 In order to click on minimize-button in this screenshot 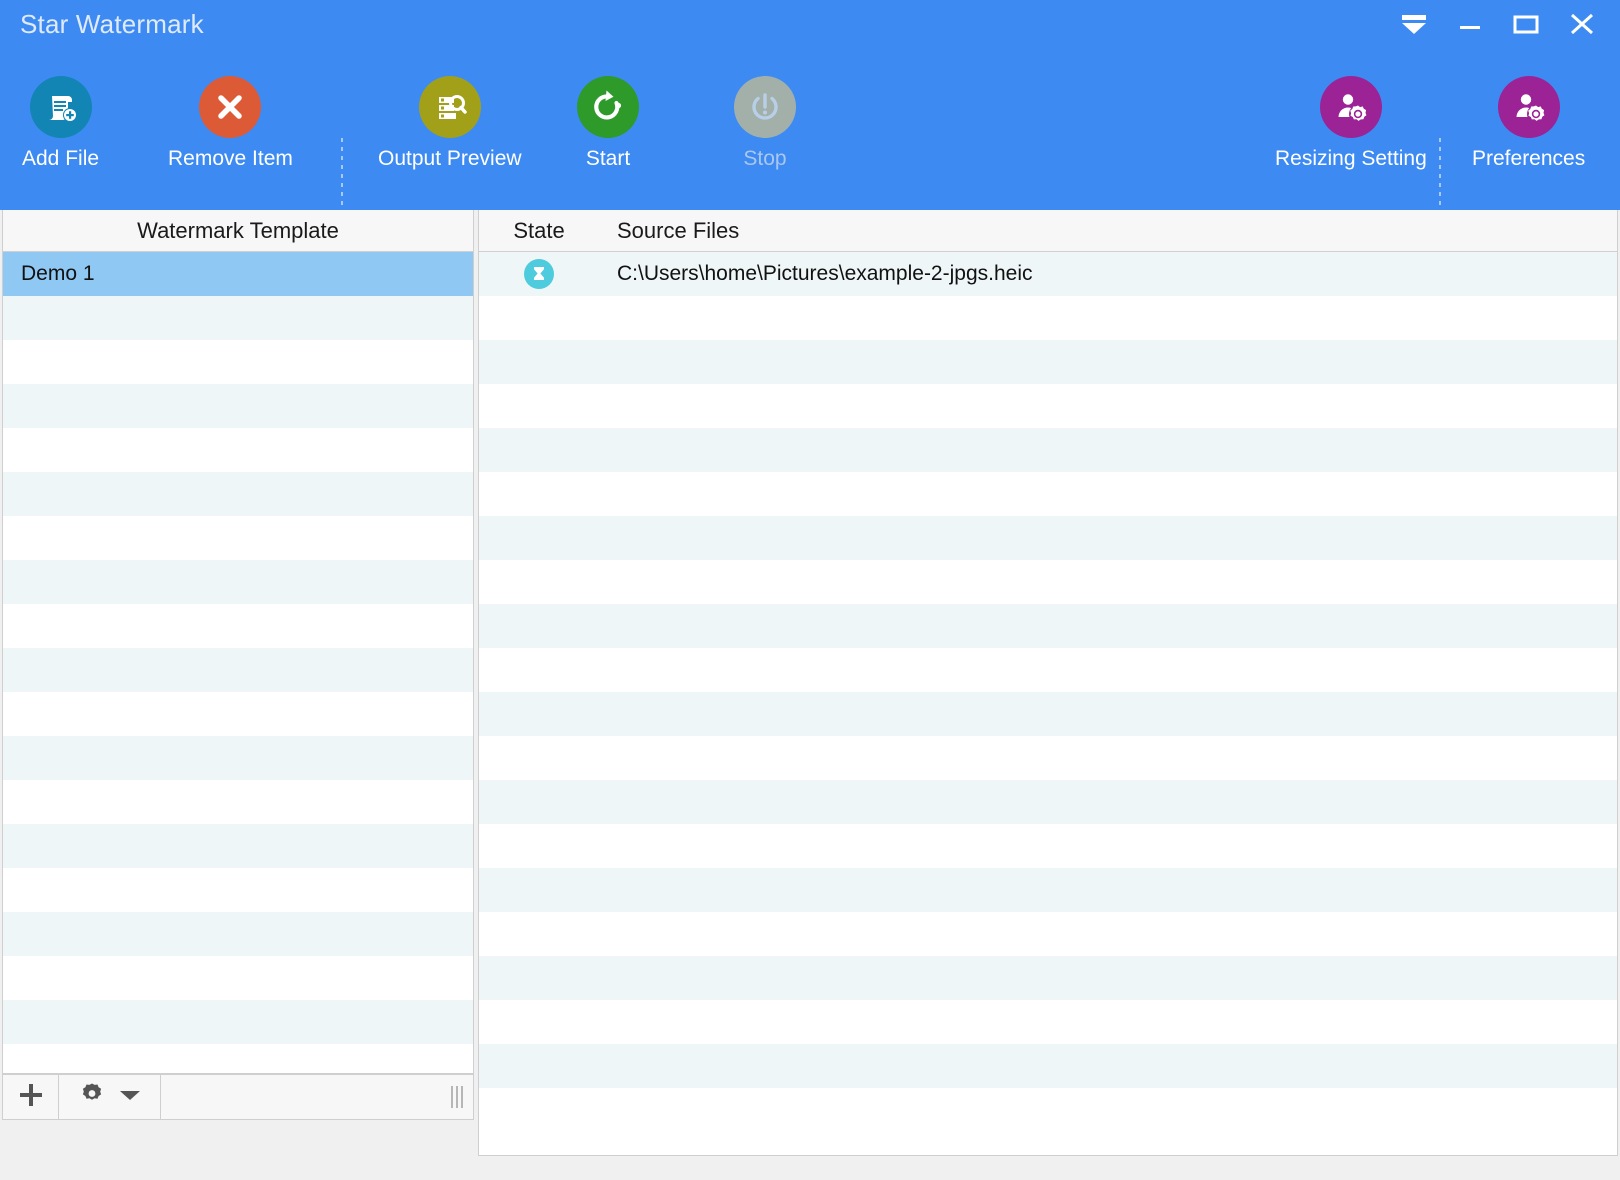, I will do `click(1470, 24)`.